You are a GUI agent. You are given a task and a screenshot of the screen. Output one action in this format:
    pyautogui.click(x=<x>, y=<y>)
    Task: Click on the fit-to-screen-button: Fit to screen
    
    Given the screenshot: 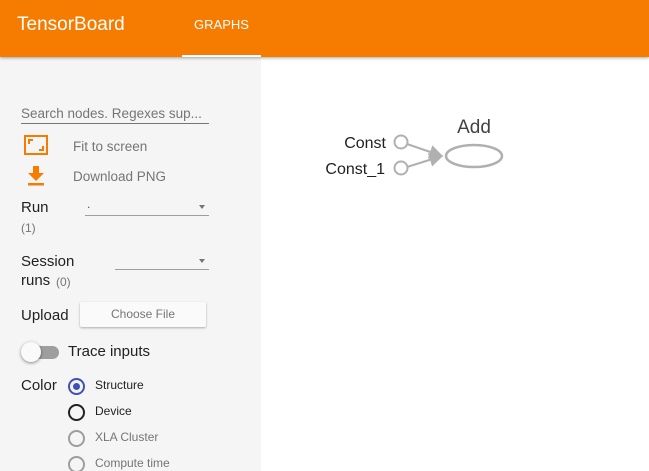 What is the action you would take?
    pyautogui.click(x=106, y=146)
    